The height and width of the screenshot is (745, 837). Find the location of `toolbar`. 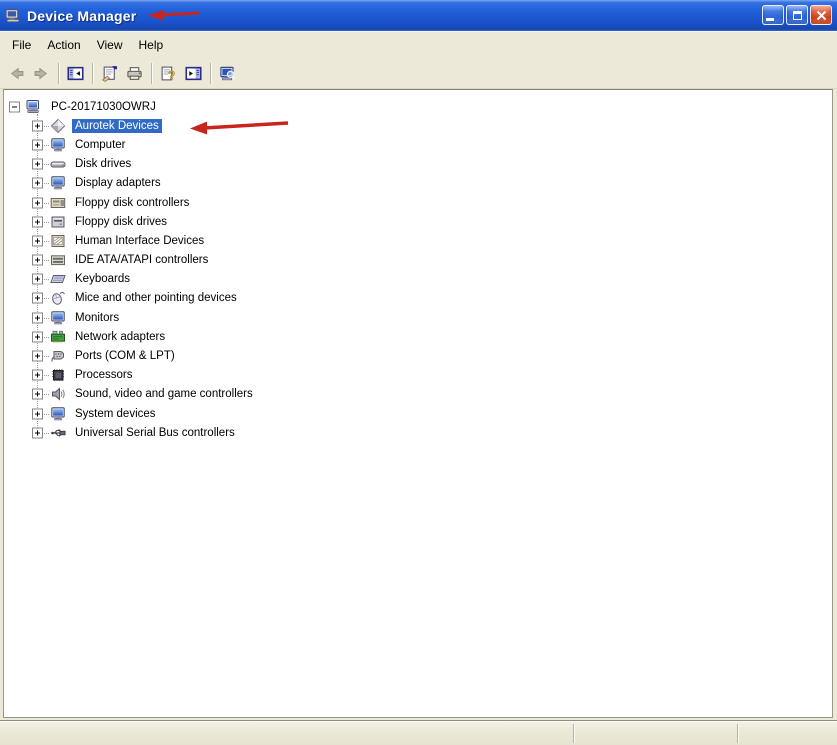

toolbar is located at coordinates (418, 73).